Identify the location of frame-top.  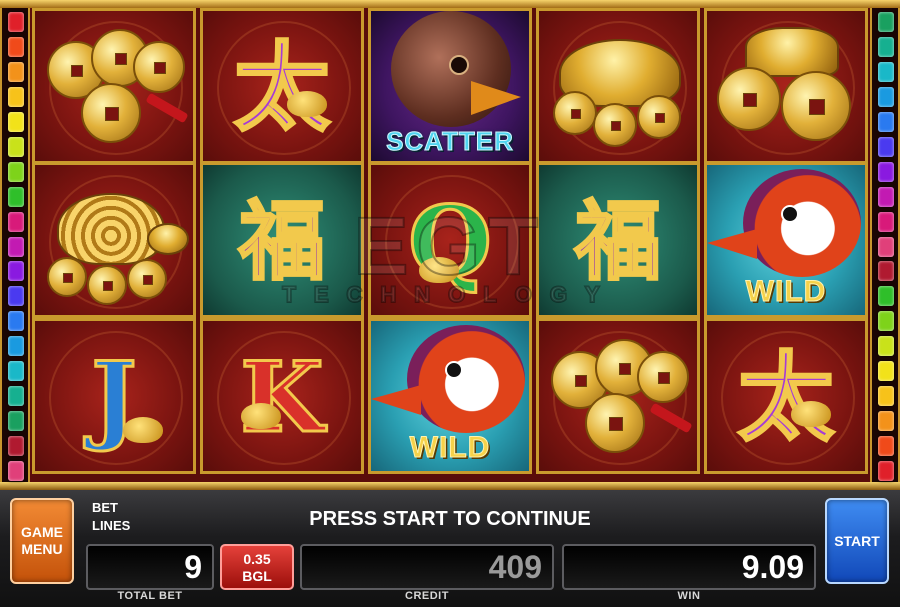
(450, 4).